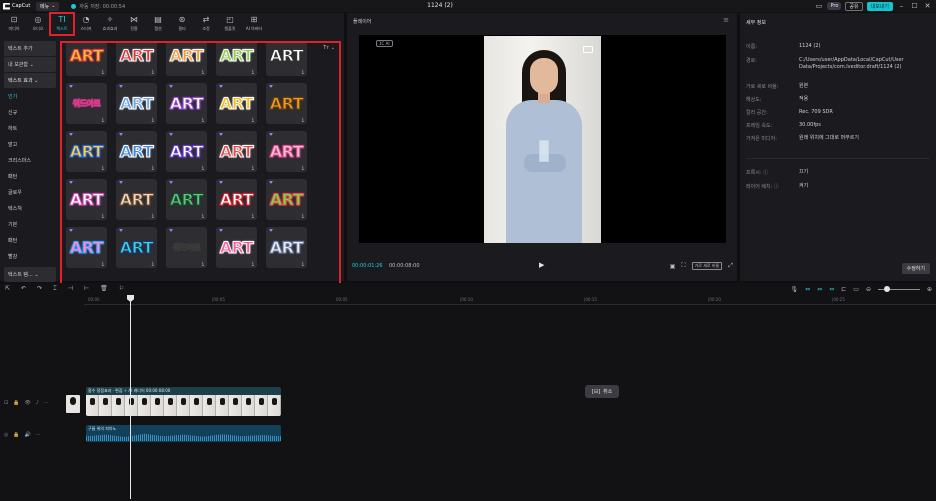 The image size is (936, 501). I want to click on more-icon: ⋯, so click(46, 403).